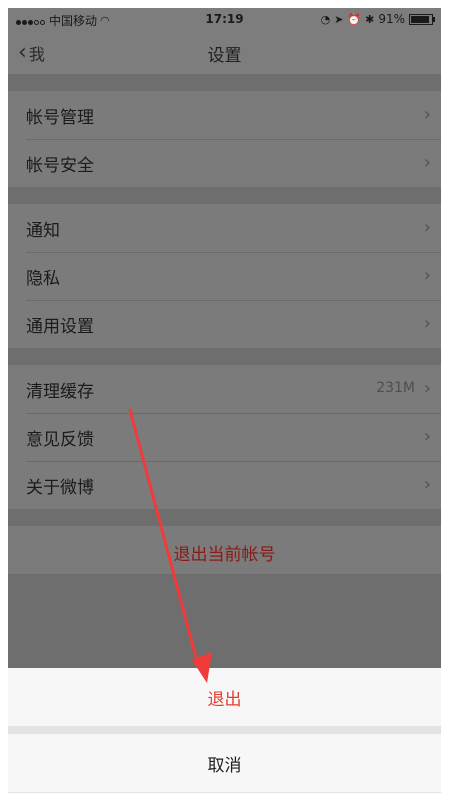 This screenshot has width=450, height=800. I want to click on status-bar: 中国移动 ◠ 17:19 ◔ ➤ ⏰ ✱ 91%, so click(224, 19).